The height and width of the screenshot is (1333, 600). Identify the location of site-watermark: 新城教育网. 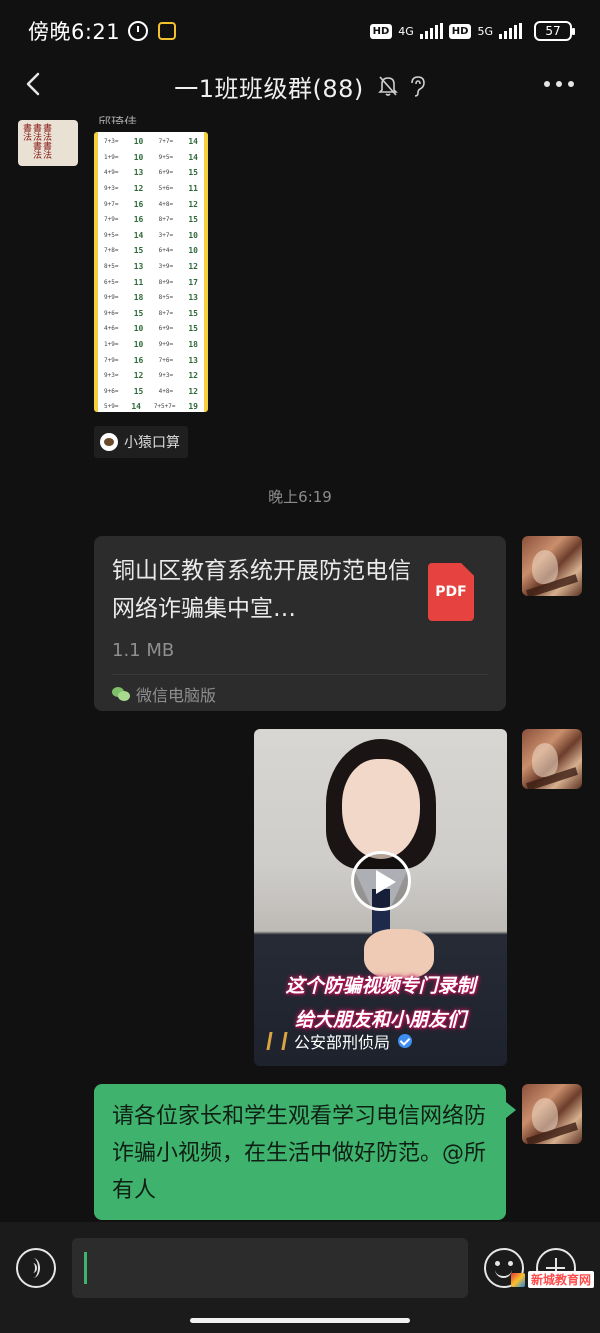
(552, 1279).